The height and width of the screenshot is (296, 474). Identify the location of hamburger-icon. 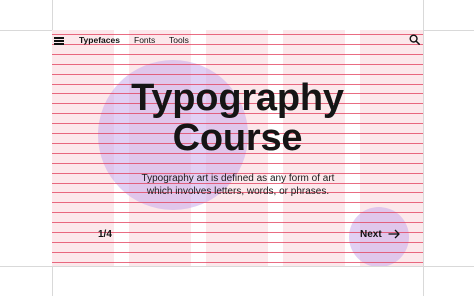
(59, 41).